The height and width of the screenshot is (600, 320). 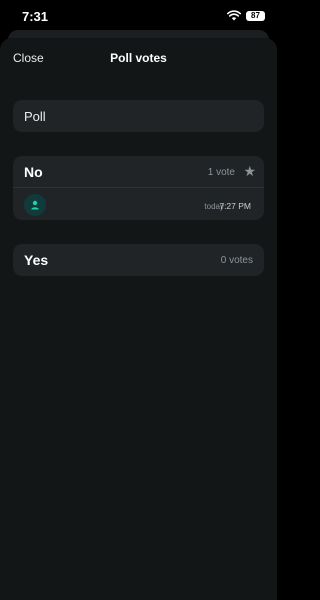 I want to click on avatar, so click(x=35, y=205).